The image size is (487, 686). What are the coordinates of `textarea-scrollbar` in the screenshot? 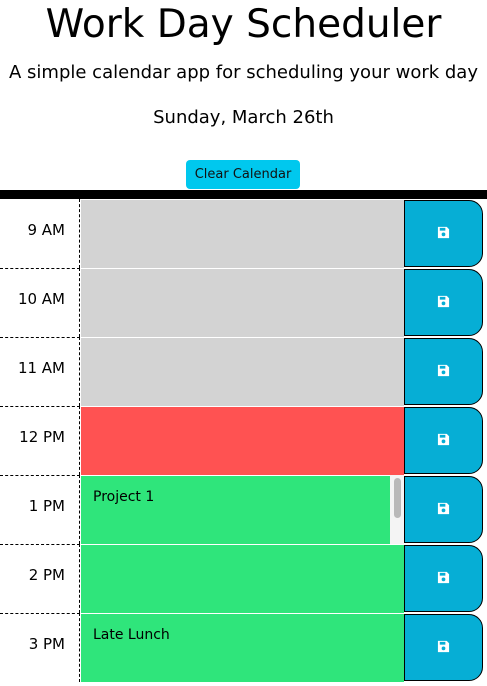 It's located at (397, 509).